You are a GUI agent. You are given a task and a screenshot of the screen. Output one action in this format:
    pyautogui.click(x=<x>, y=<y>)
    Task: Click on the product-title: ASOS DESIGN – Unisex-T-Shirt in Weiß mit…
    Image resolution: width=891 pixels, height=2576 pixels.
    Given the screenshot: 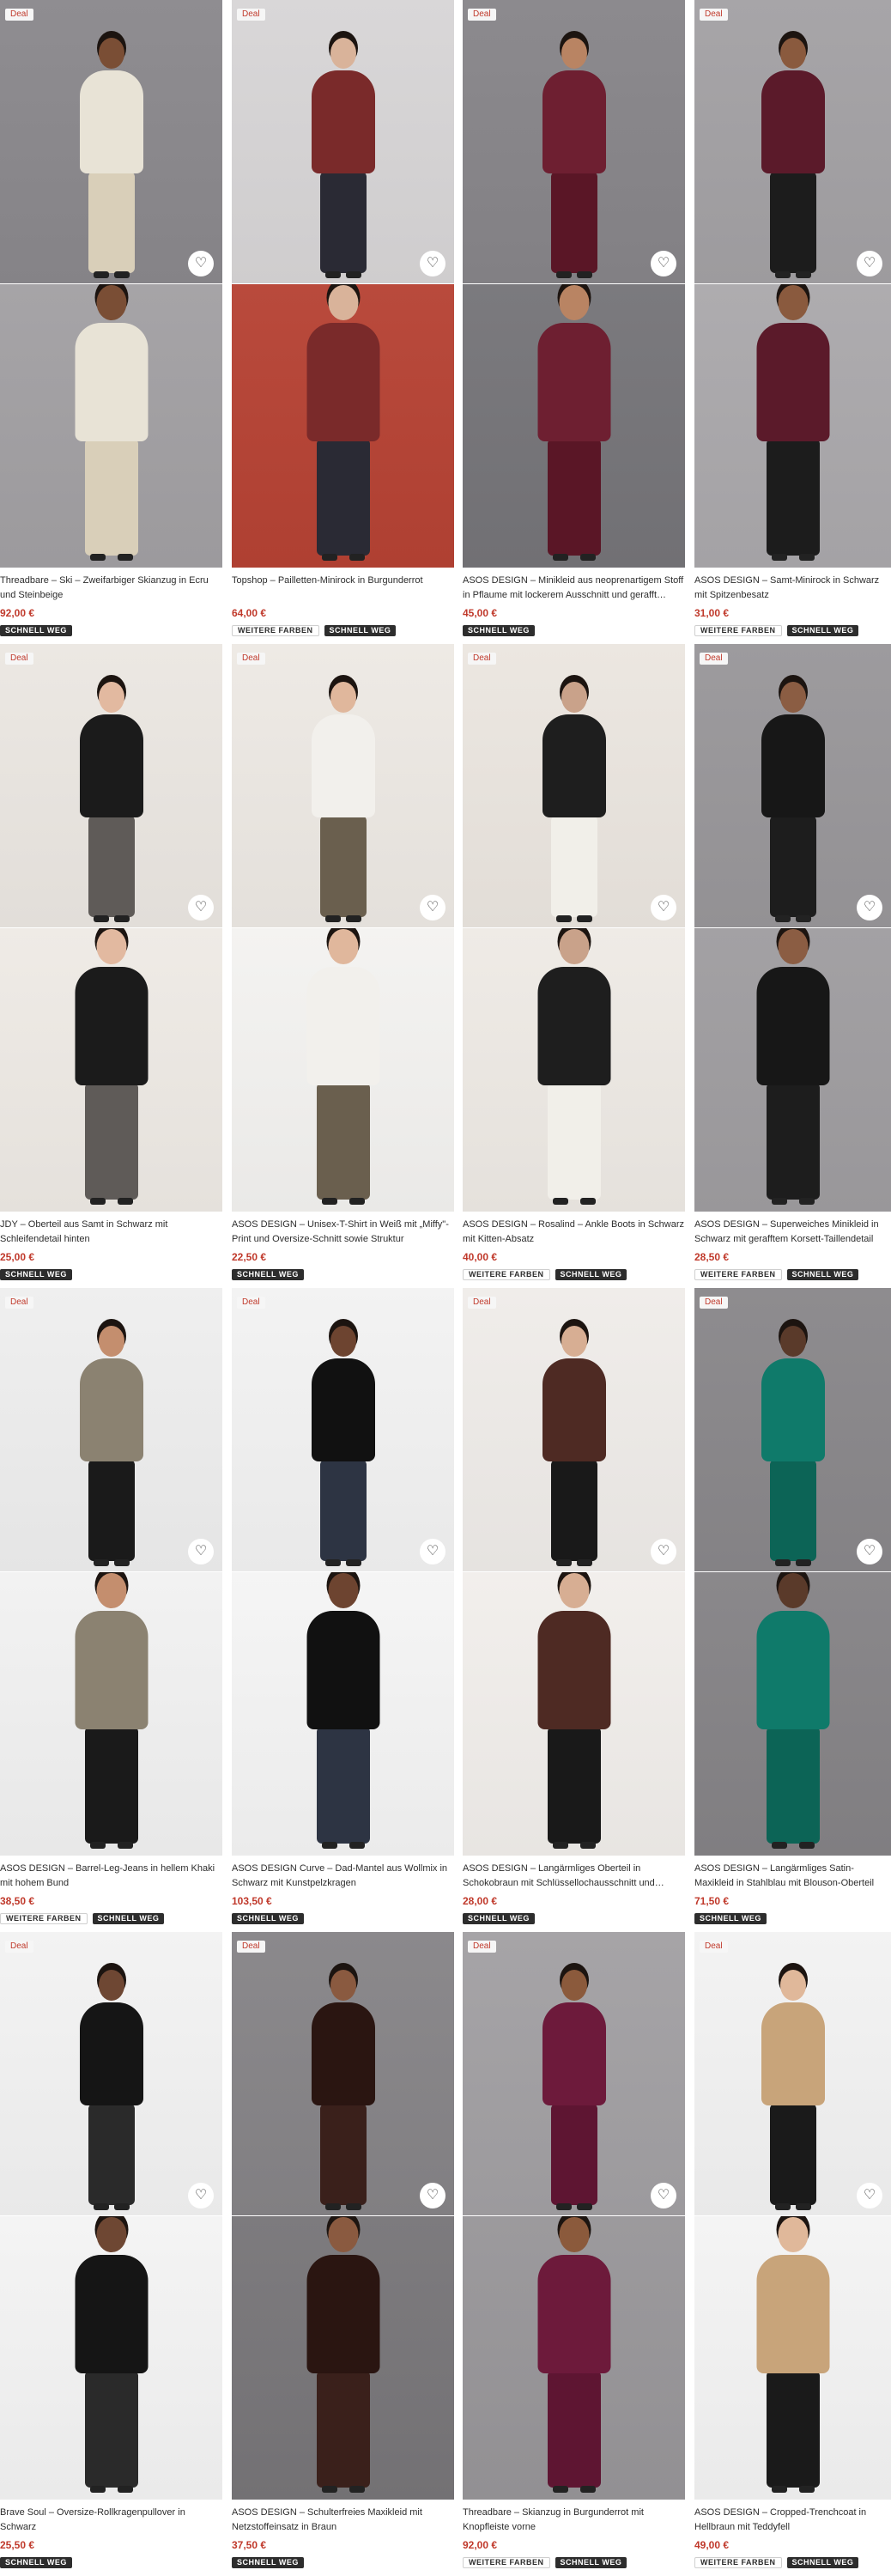 What is the action you would take?
    pyautogui.click(x=343, y=1232)
    